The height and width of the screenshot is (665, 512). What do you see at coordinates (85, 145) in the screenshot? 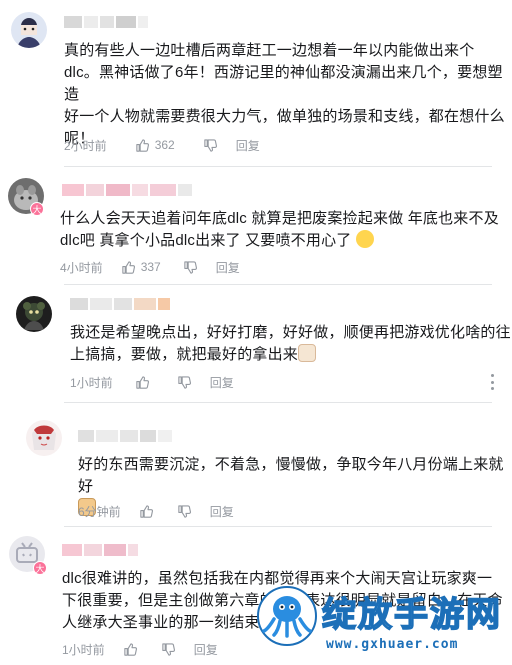
I see `timestamp: 2小时前` at bounding box center [85, 145].